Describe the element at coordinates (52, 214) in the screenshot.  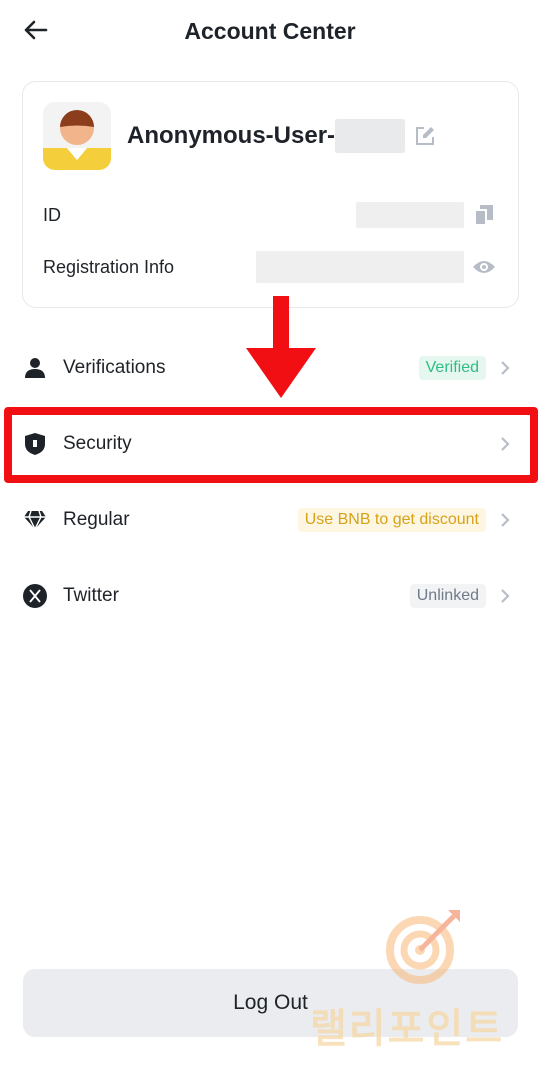
I see `id-label: ID` at that location.